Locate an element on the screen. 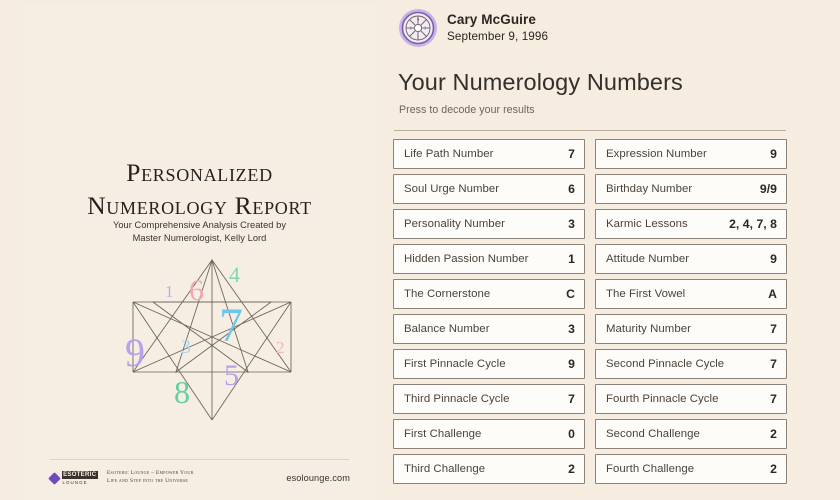 The height and width of the screenshot is (500, 840). number-button-label: Maturity Number is located at coordinates (648, 328).